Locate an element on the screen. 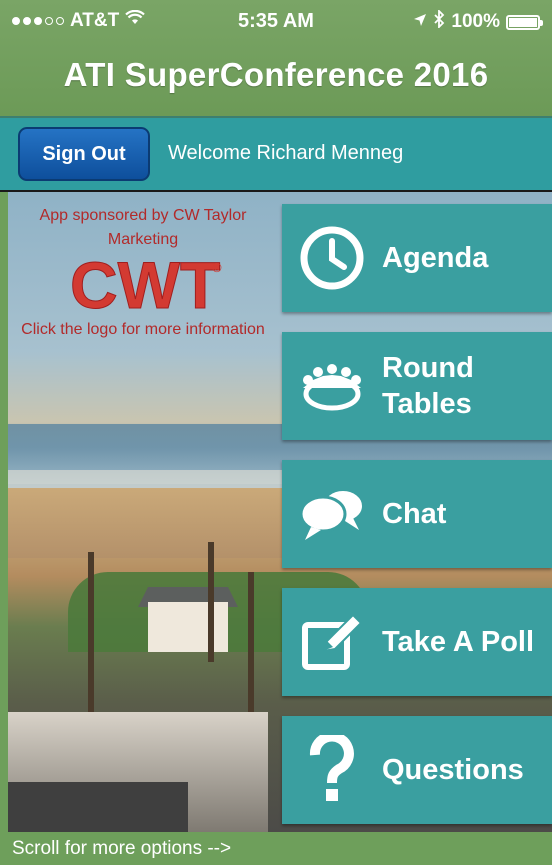 The width and height of the screenshot is (552, 865). edit-pencil-icon is located at coordinates (332, 642).